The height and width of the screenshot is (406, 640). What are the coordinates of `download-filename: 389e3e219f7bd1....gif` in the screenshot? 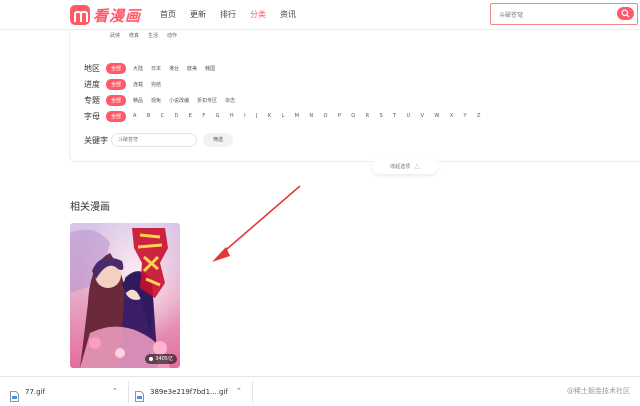 It's located at (189, 392).